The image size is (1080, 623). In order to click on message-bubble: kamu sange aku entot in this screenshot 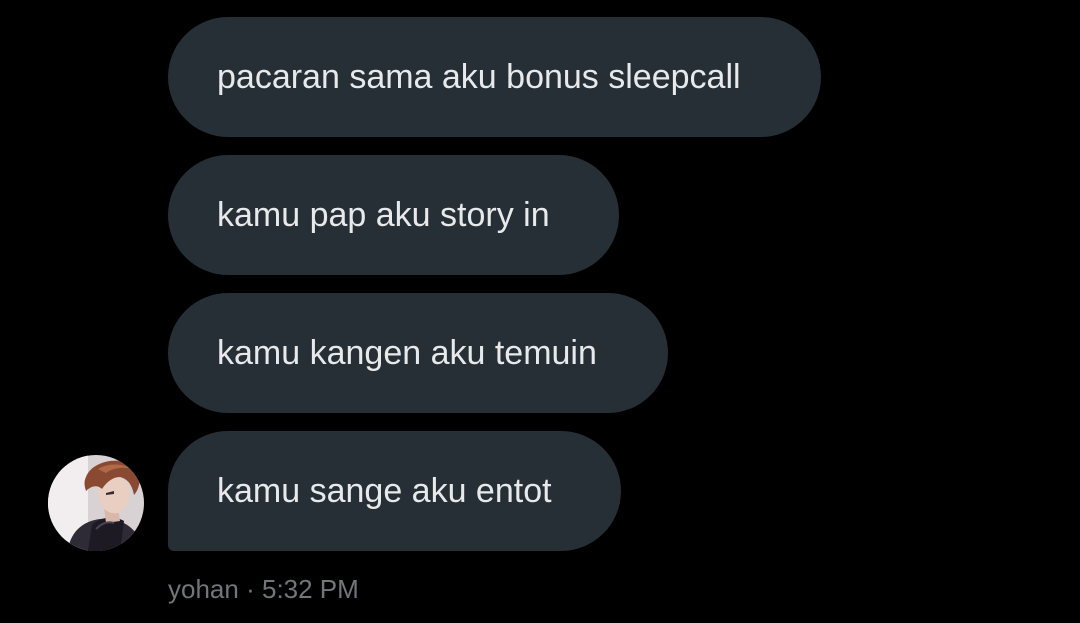, I will do `click(394, 491)`.